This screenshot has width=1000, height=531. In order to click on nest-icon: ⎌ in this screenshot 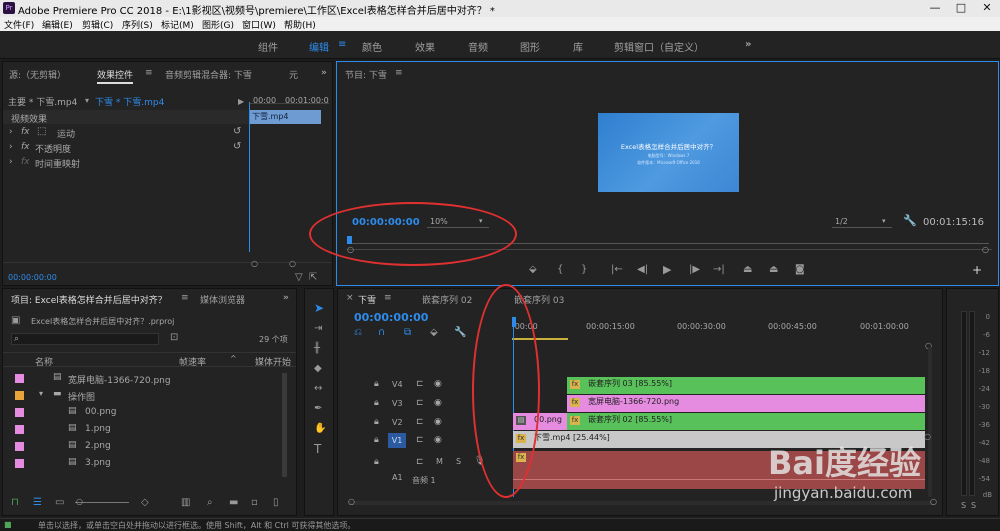, I will do `click(358, 333)`.